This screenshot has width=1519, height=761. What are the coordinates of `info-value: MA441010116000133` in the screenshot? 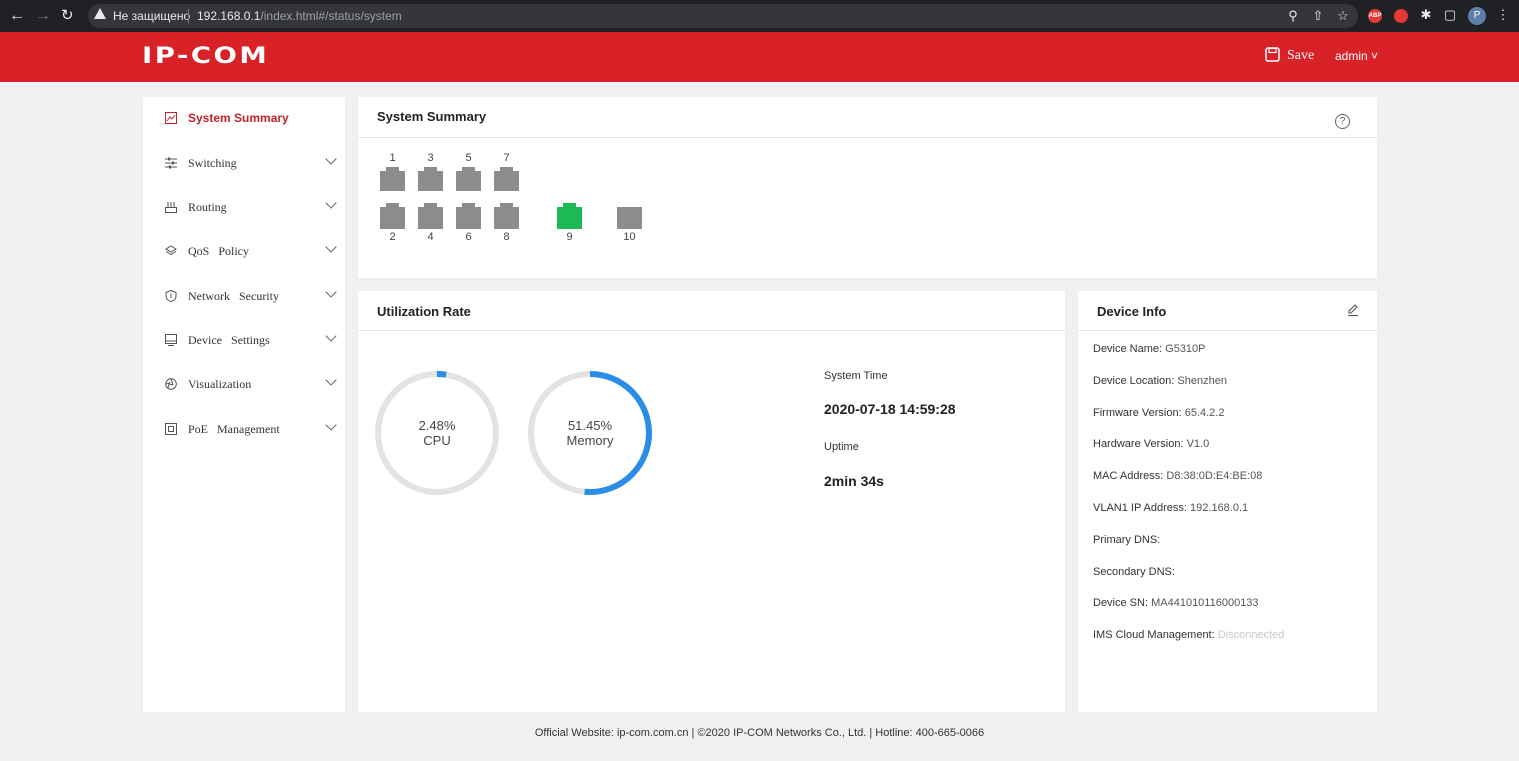 It's located at (1205, 603).